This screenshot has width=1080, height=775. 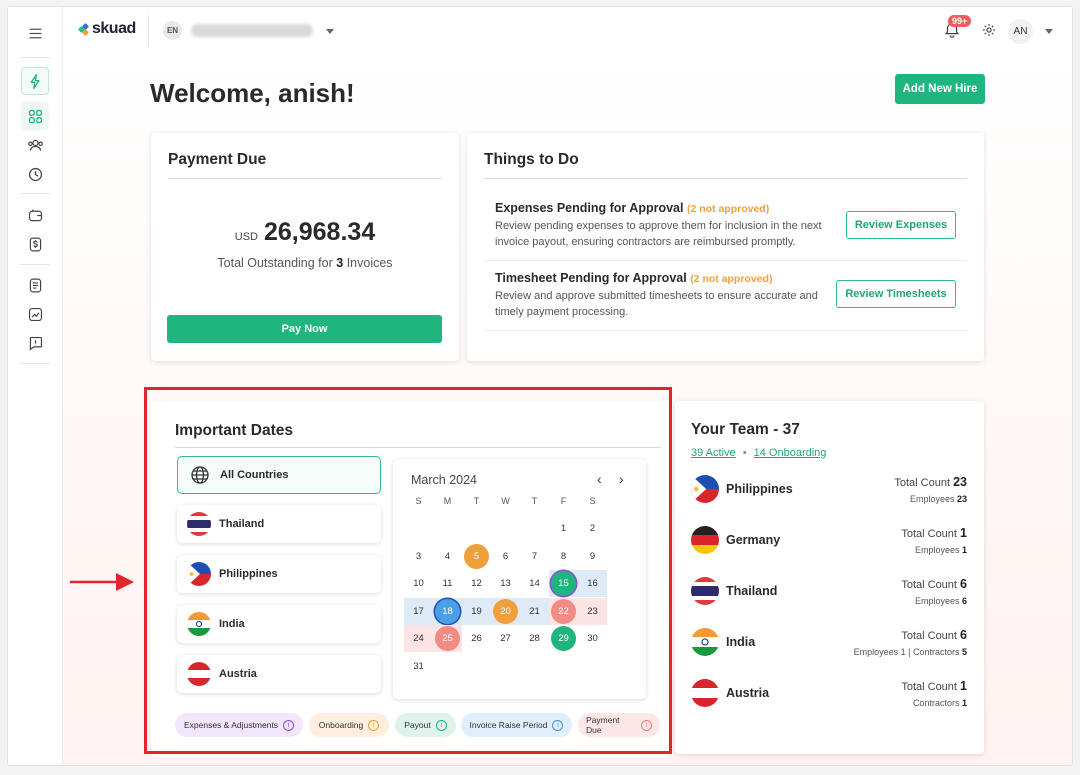 I want to click on feedback-icon, so click(x=35, y=343).